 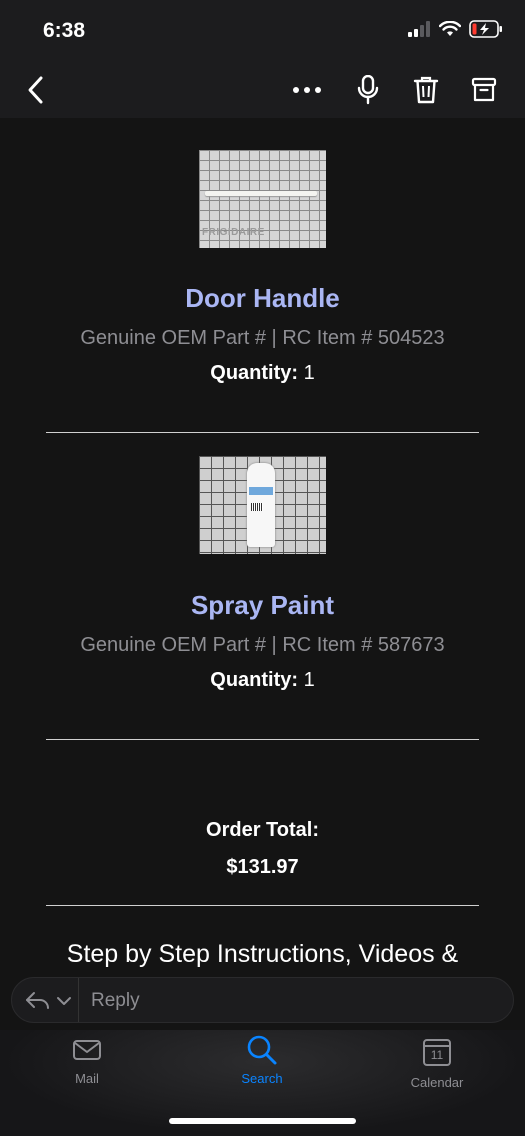 I want to click on tab-mail: Mail, so click(x=87, y=1062).